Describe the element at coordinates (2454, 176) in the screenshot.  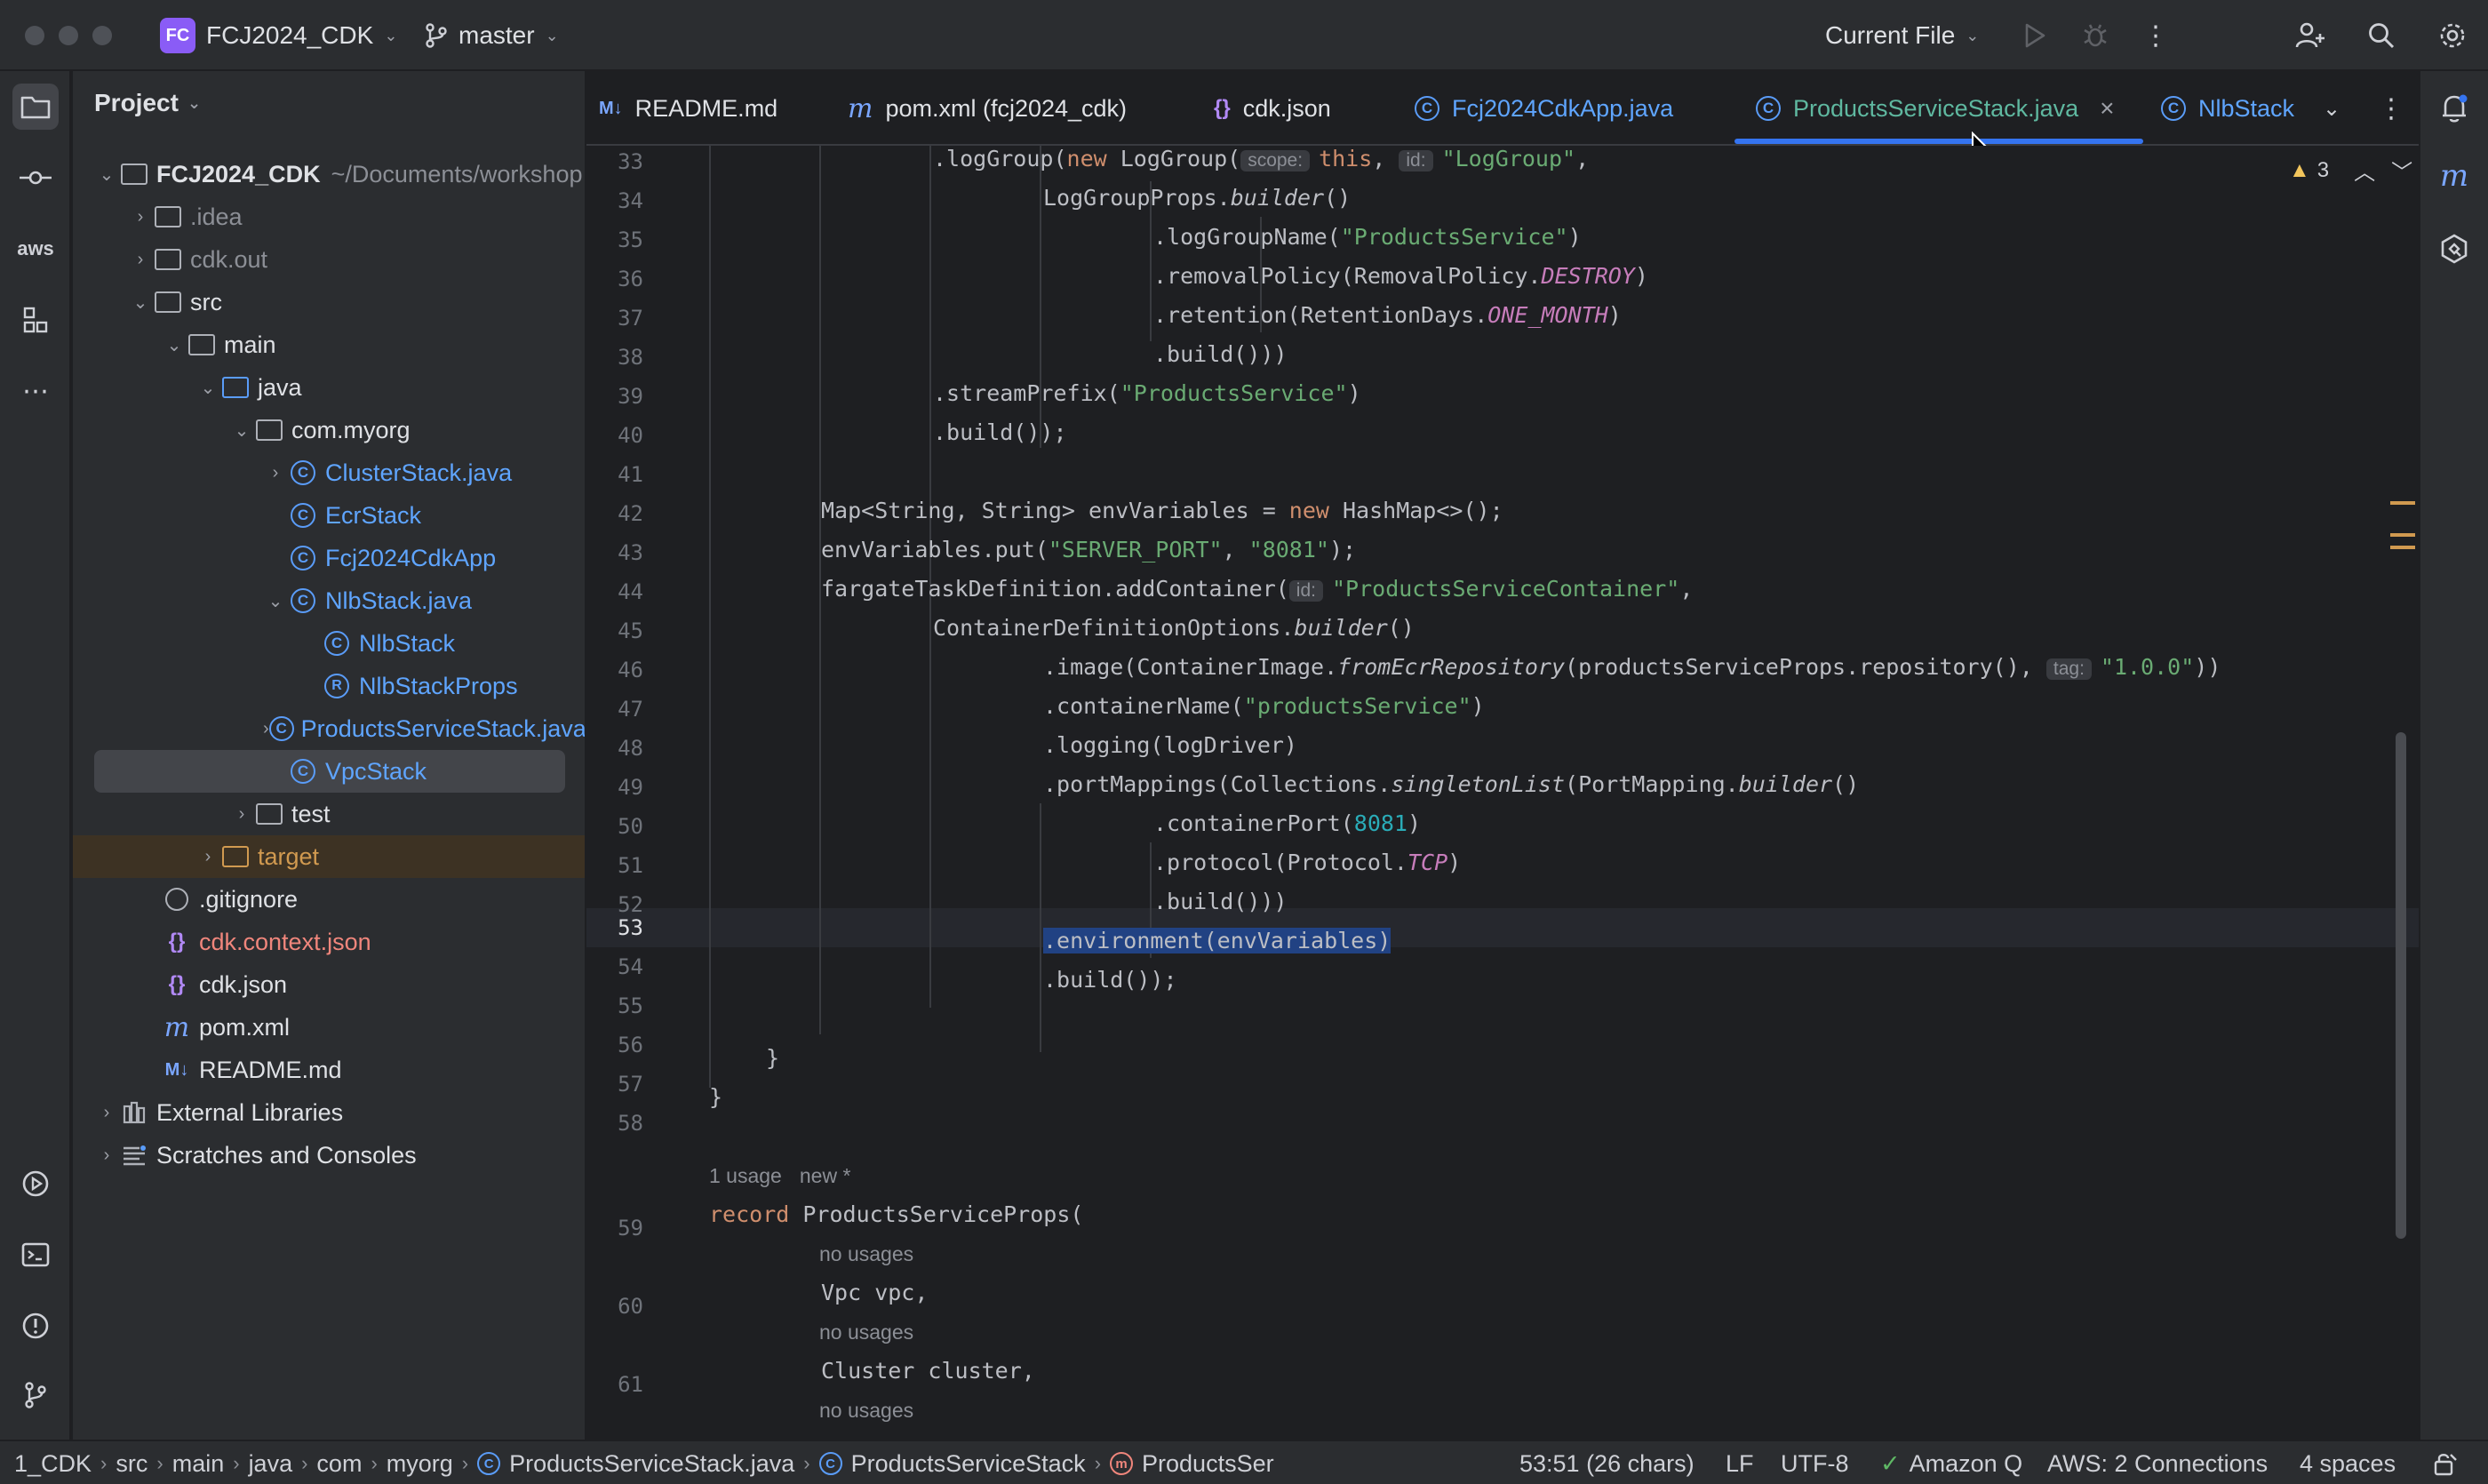
I see `maven-icon: m` at that location.